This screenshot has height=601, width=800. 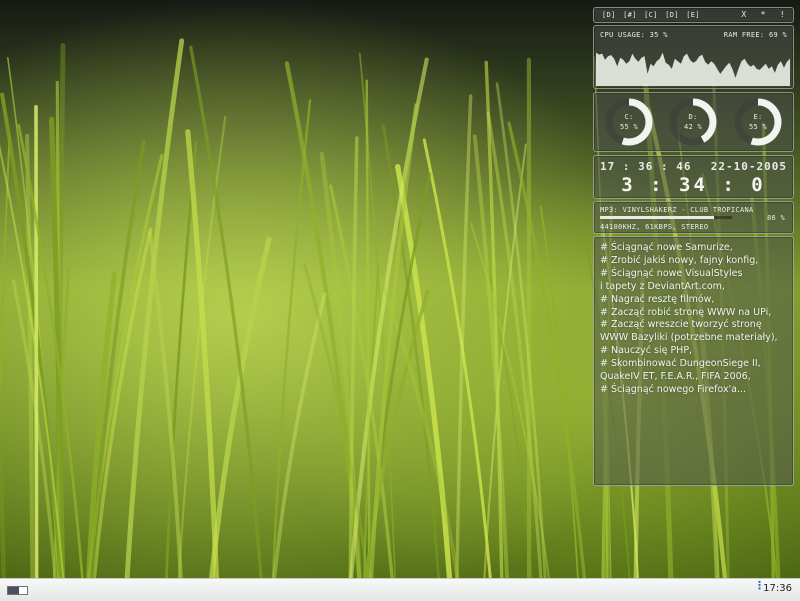 I want to click on drive-shortcut: [E], so click(x=693, y=15).